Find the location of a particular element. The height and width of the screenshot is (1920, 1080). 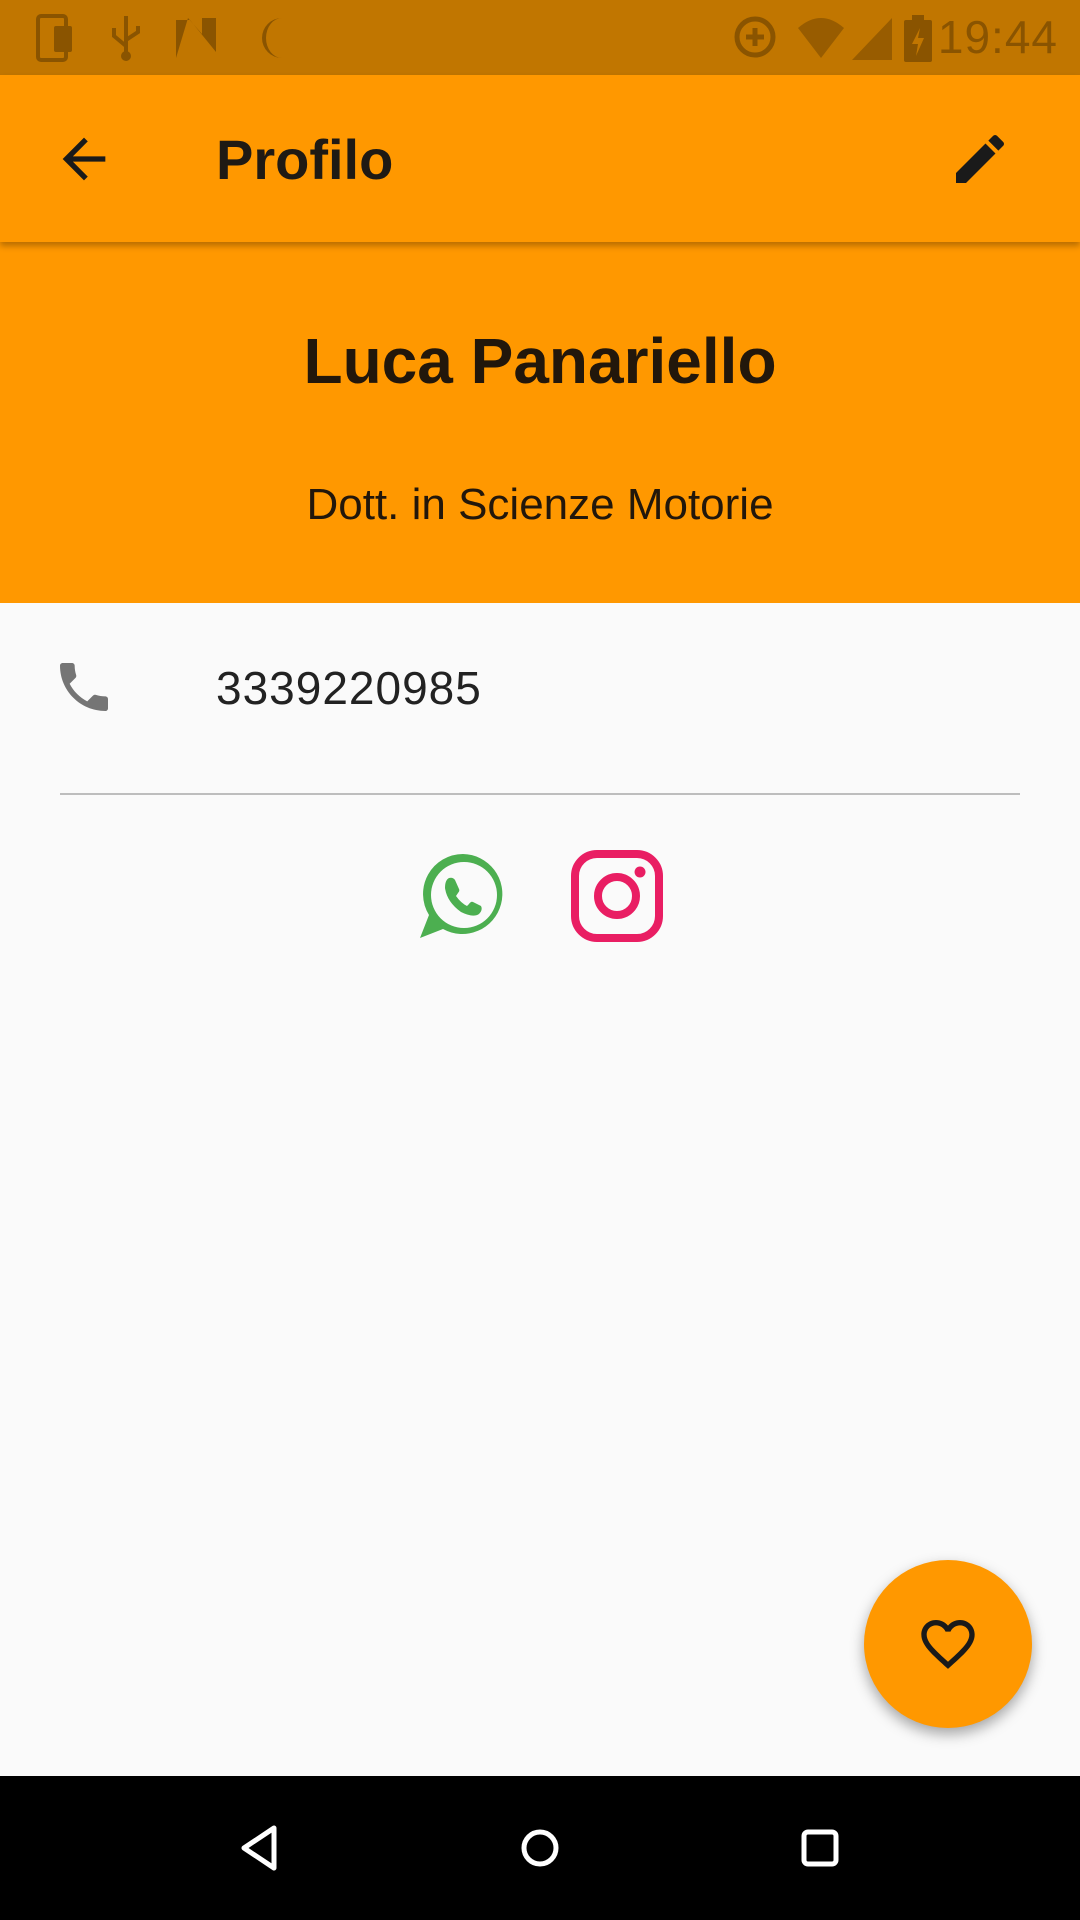

instagram-icon is located at coordinates (617, 896).